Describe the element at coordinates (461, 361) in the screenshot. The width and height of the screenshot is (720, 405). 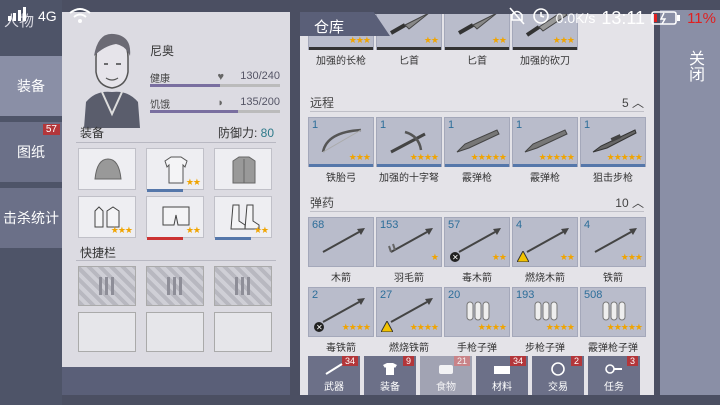
I see `count-badge: 21` at that location.